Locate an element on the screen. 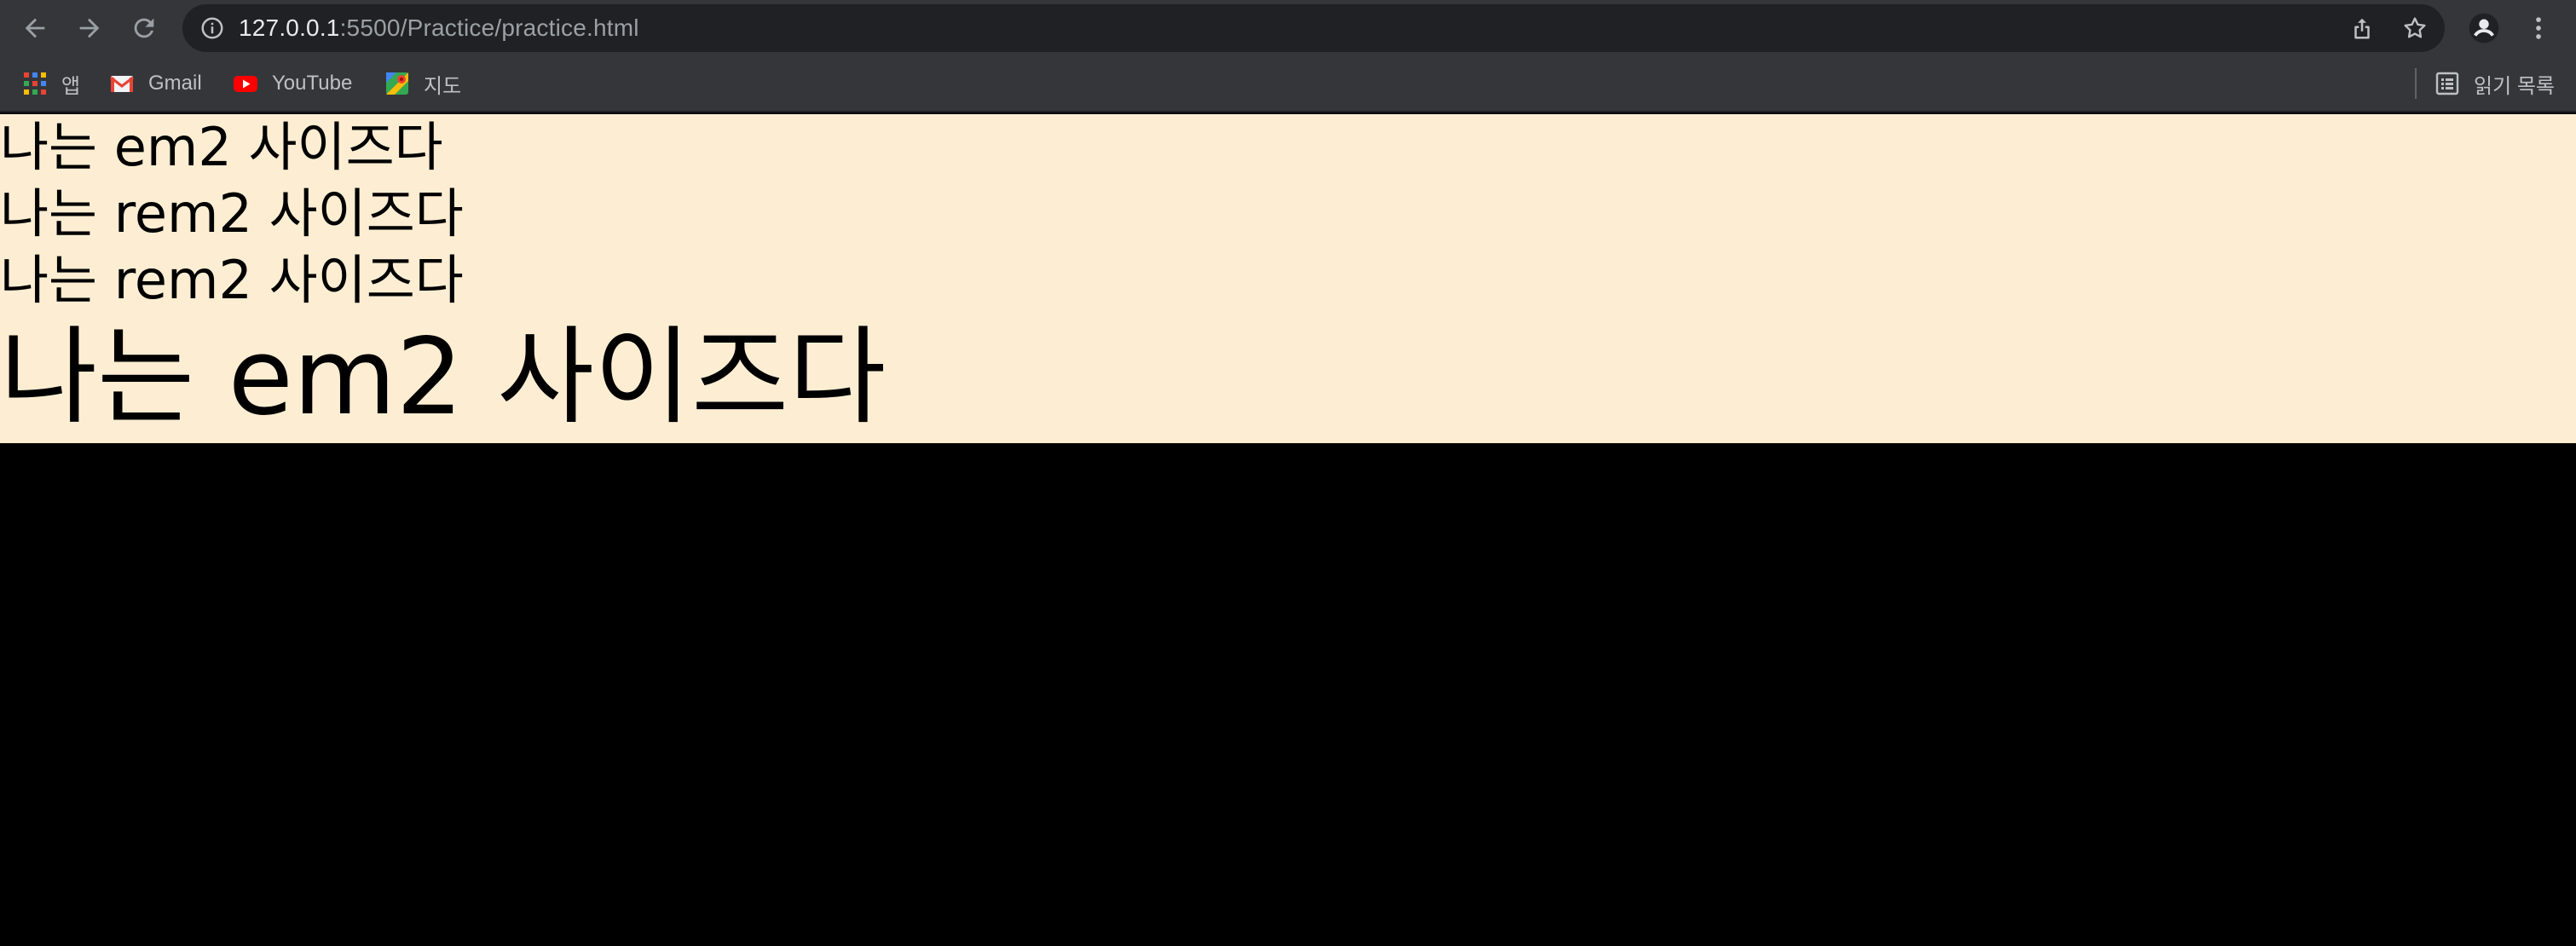  back-button is located at coordinates (35, 28).